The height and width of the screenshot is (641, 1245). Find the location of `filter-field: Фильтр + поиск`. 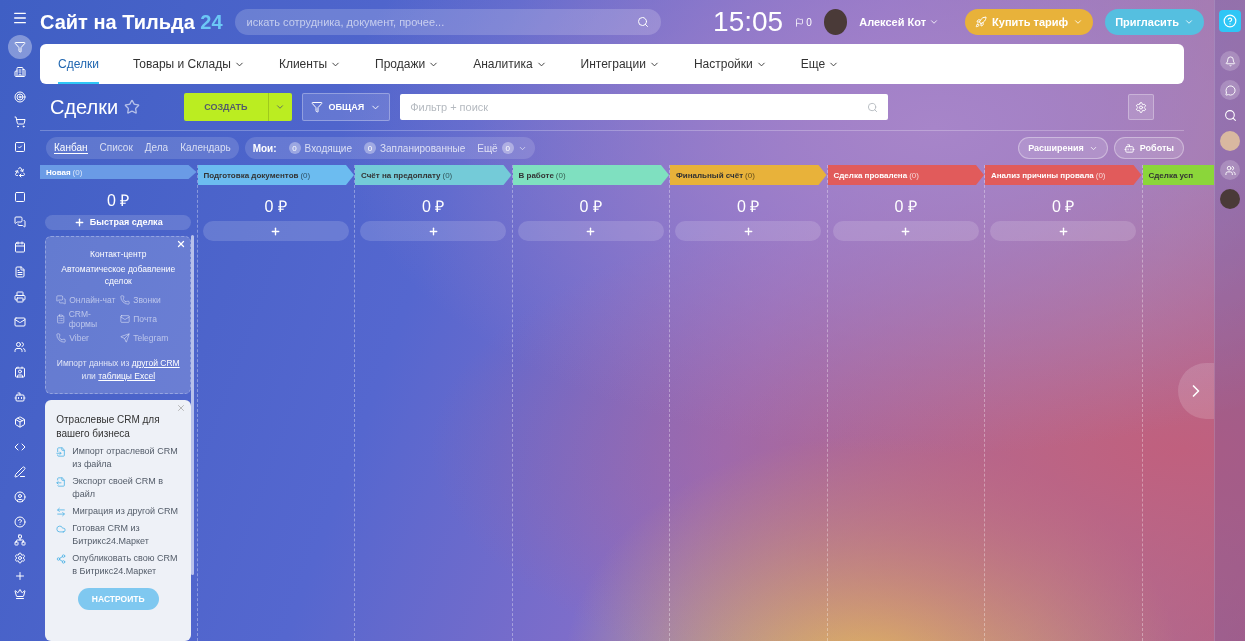

filter-field: Фильтр + поиск is located at coordinates (644, 107).